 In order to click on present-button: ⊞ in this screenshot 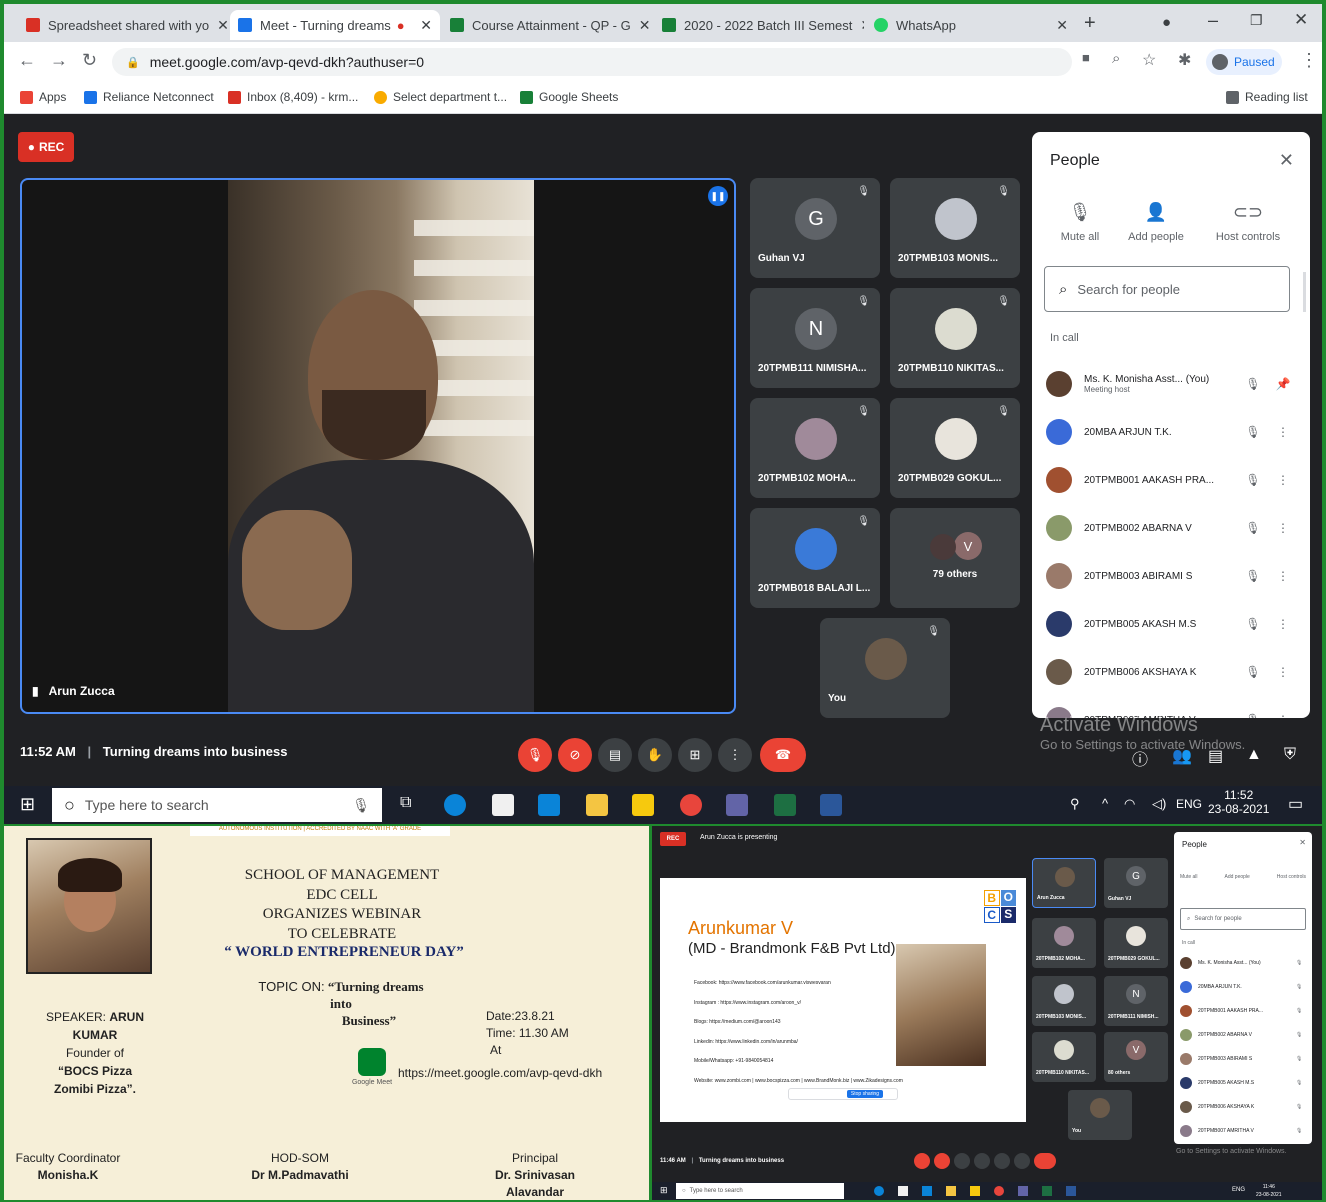, I will do `click(695, 755)`.